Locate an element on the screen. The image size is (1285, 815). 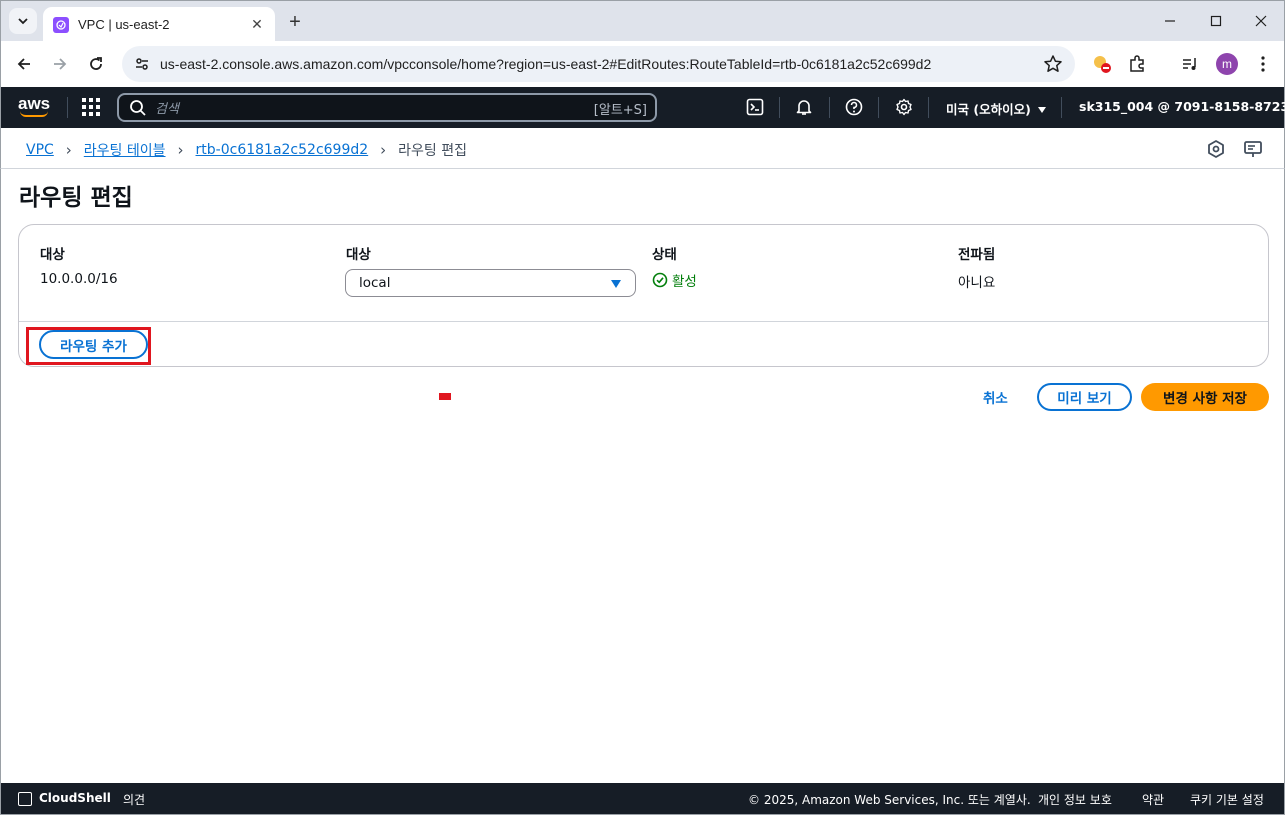
arrow-left-icon is located at coordinates (23, 64).